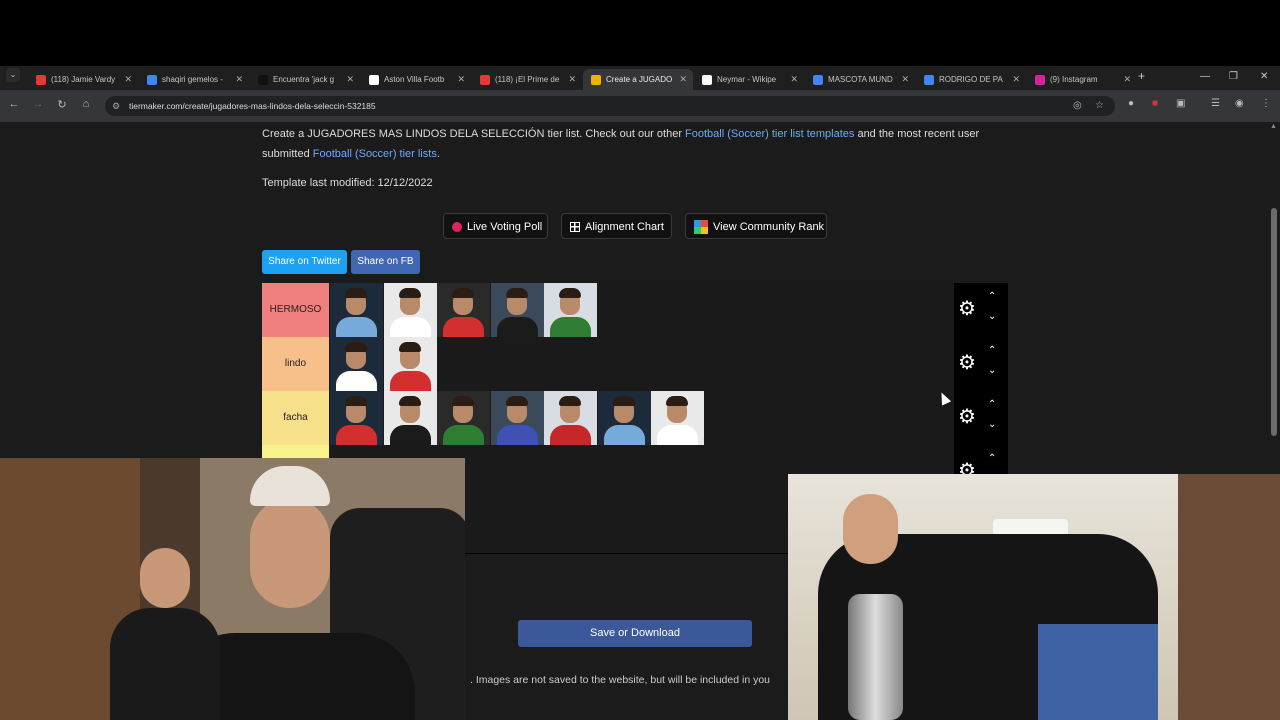 Image resolution: width=1280 pixels, height=720 pixels. Describe the element at coordinates (527, 79) in the screenshot. I see `browser-tab: (118) ¡El Prime de ✕` at that location.